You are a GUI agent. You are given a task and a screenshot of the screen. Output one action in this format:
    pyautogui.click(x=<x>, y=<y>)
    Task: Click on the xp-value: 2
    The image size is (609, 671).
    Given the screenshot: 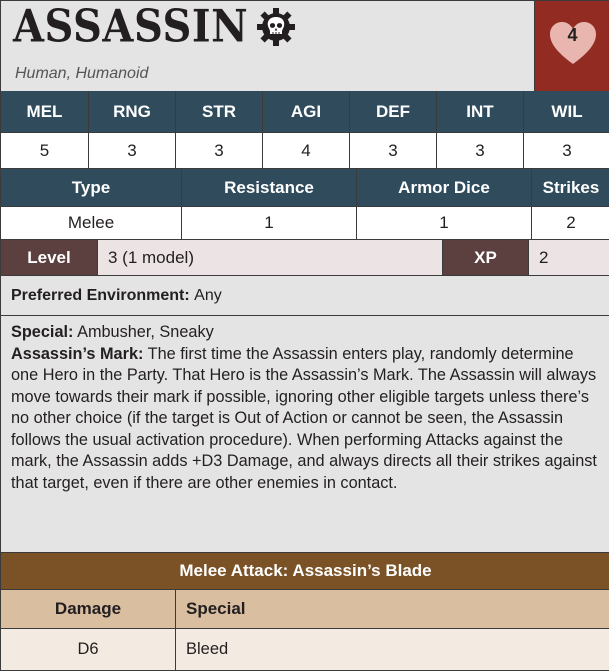 What is the action you would take?
    pyautogui.click(x=568, y=257)
    